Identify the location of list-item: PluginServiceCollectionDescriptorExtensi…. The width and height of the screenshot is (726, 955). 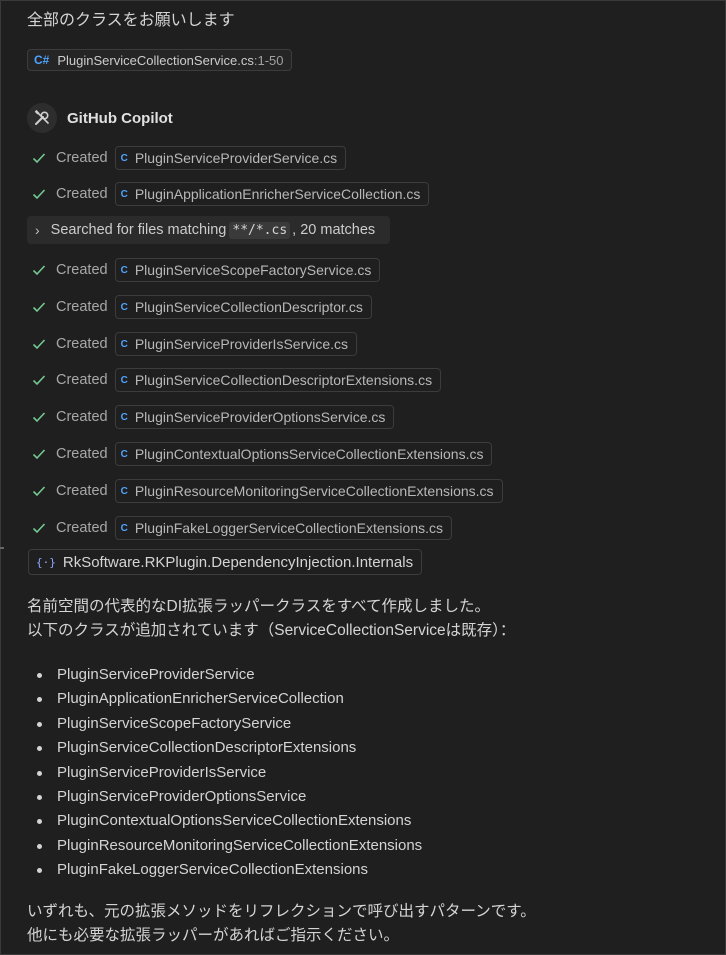
(224, 748).